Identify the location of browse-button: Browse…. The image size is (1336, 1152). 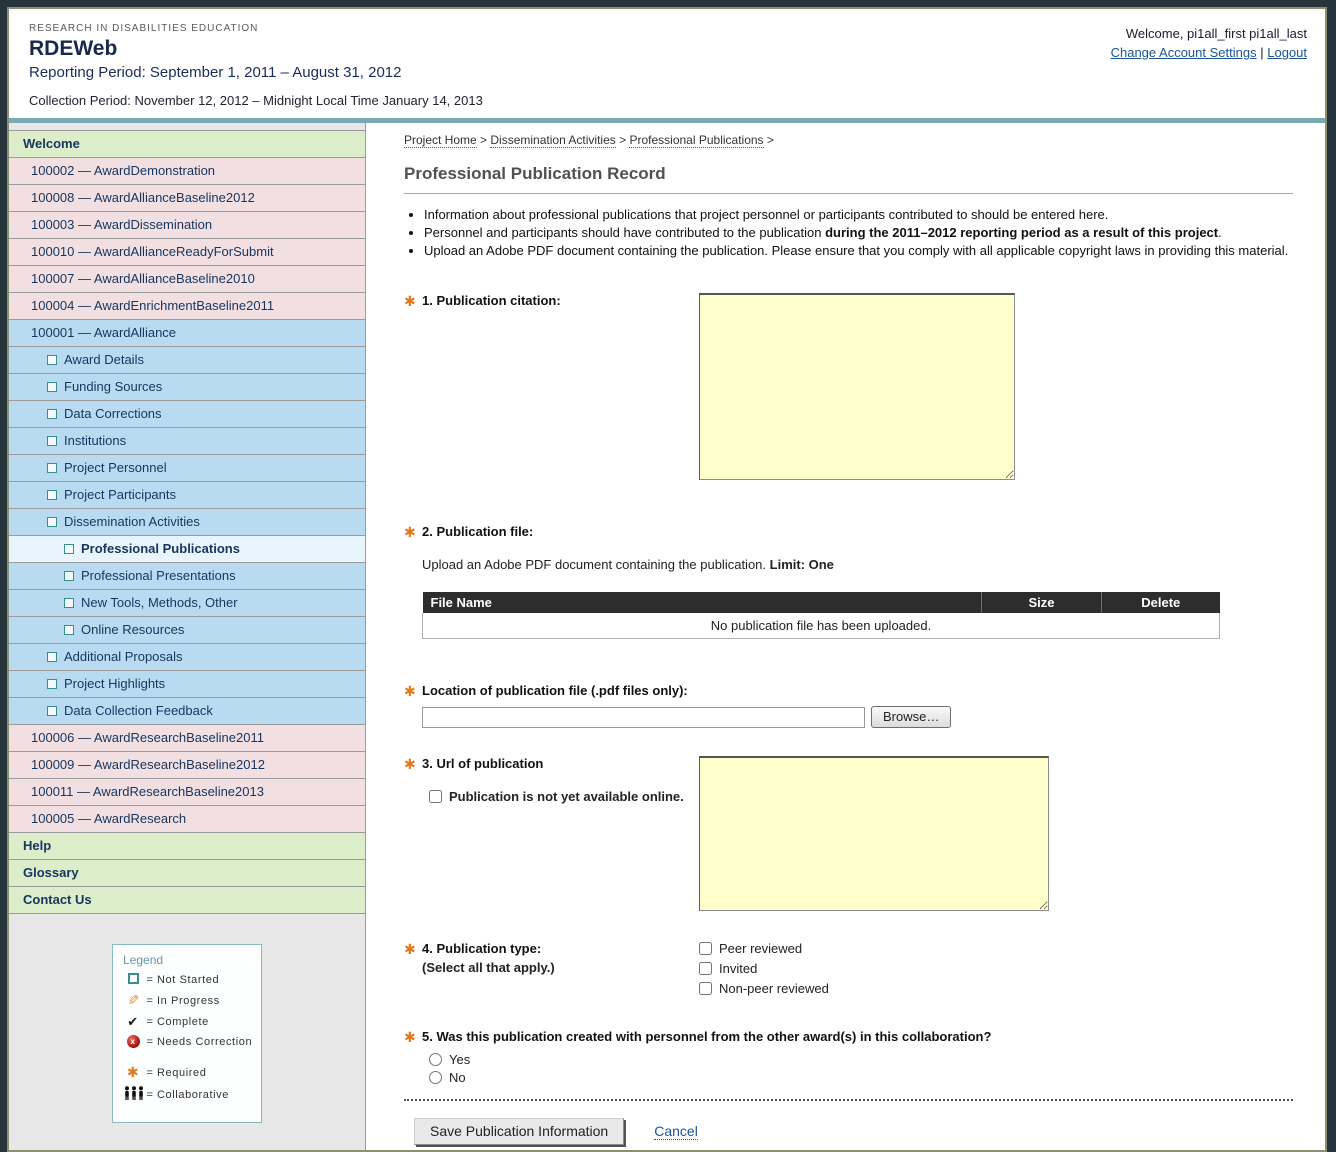
(911, 717).